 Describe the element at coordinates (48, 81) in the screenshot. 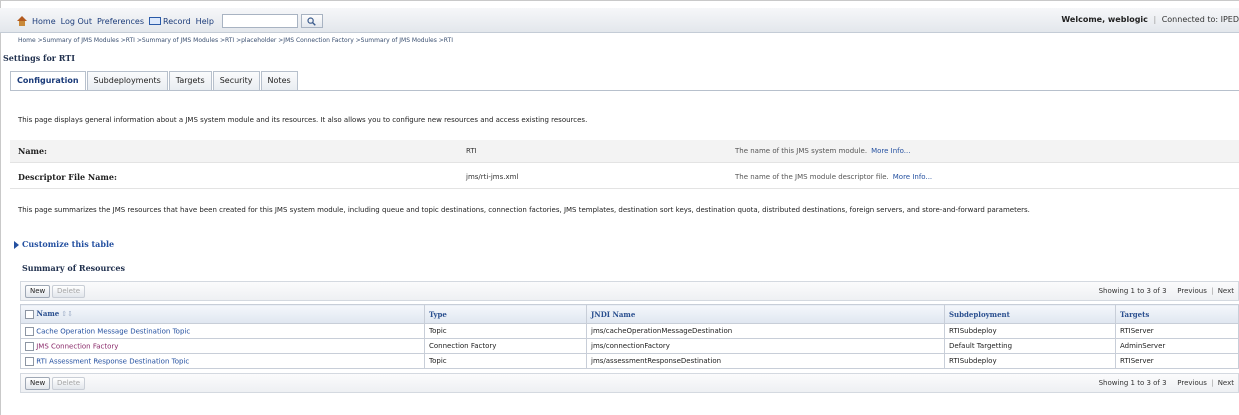

I see `tab-configuration: Configuration` at that location.